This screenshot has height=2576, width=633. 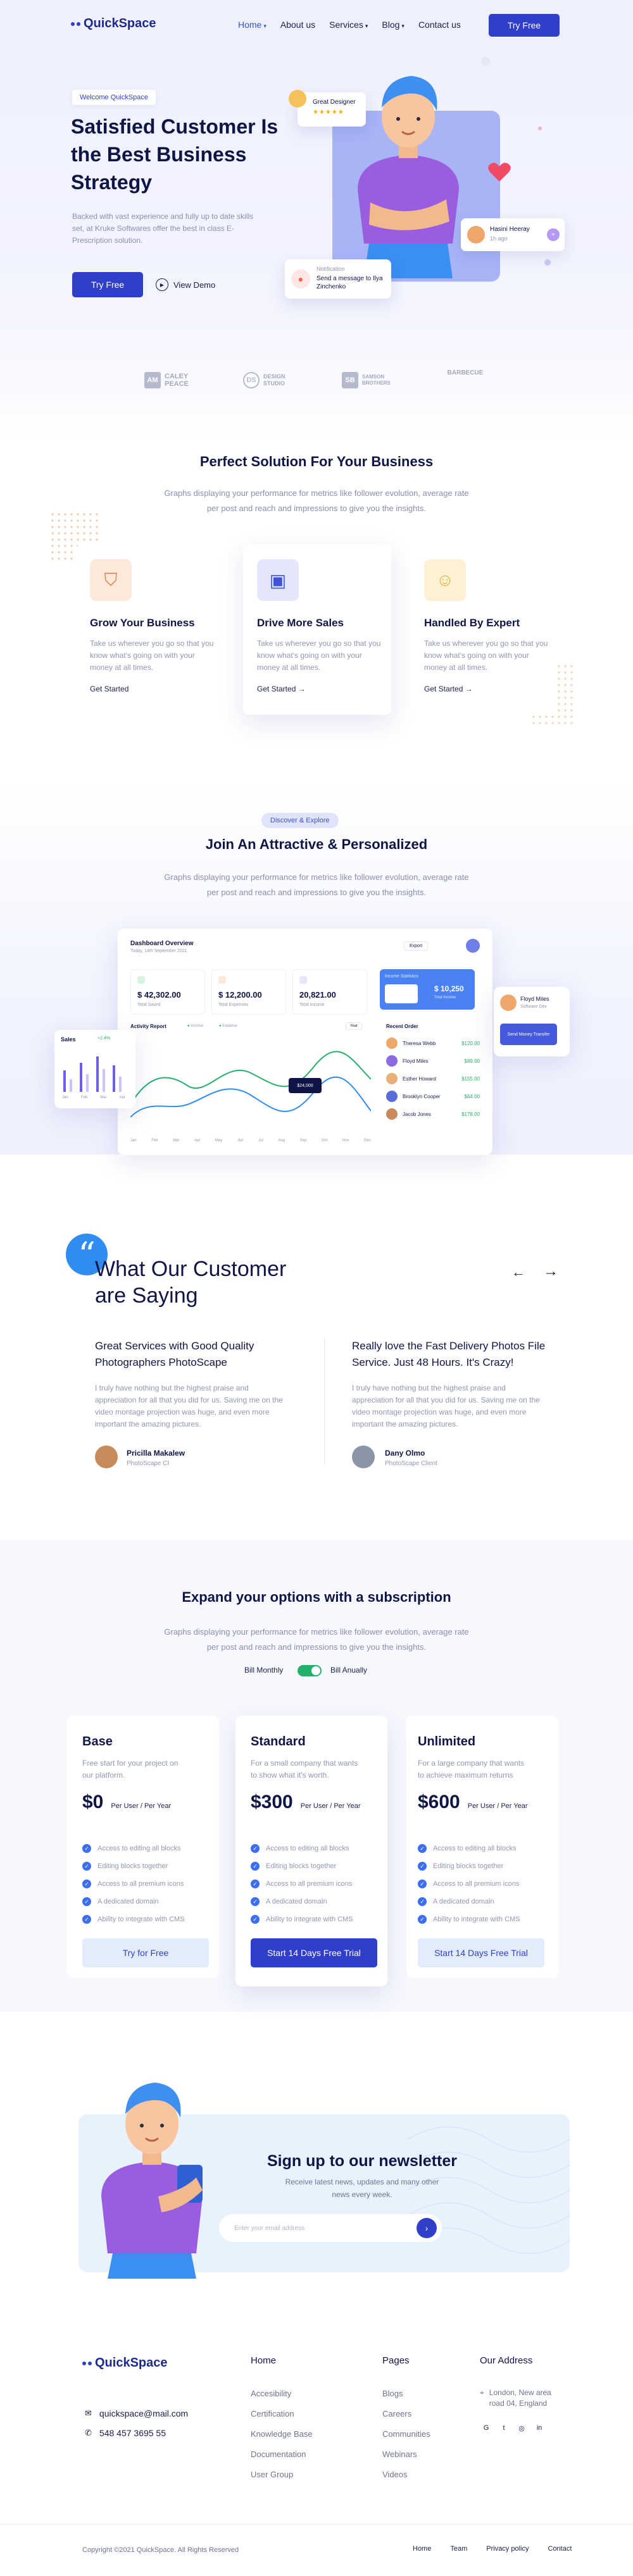 What do you see at coordinates (324, 1401) in the screenshot?
I see `divider` at bounding box center [324, 1401].